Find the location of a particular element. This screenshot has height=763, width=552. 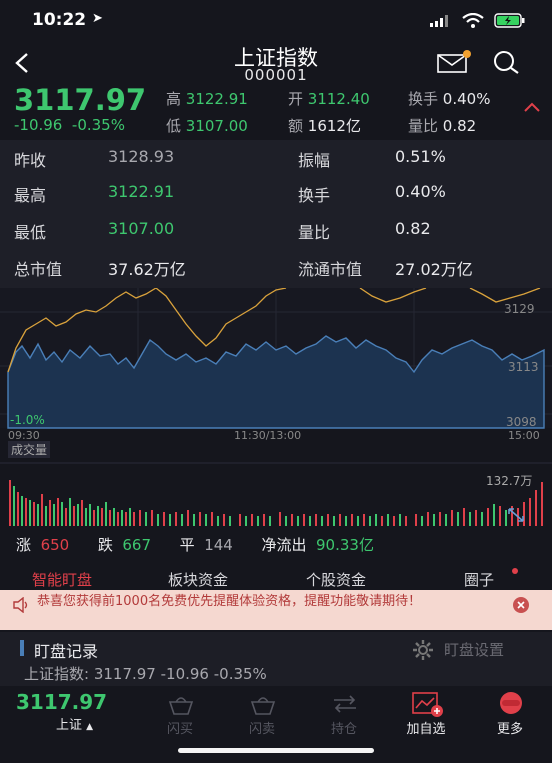

amount-field: 额 1612亿 is located at coordinates (324, 126).